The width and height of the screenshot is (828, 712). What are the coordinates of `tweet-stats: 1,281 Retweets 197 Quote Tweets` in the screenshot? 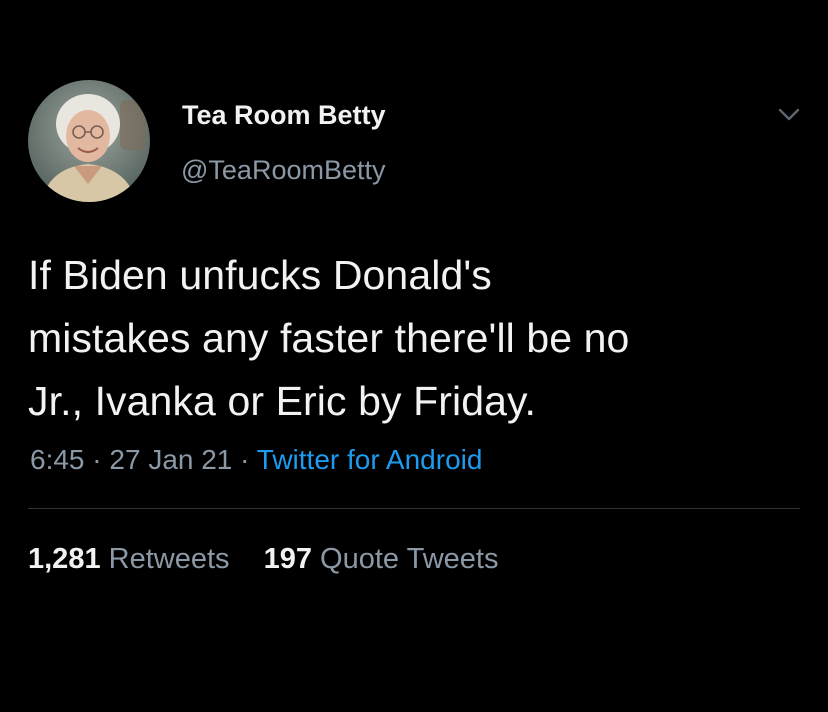 It's located at (276, 559).